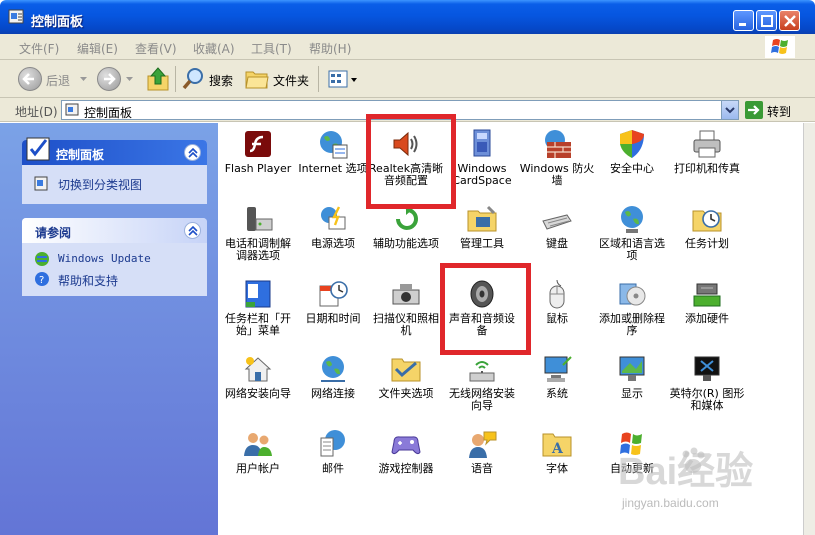  I want to click on item-security-center: 安全中心, so click(632, 151).